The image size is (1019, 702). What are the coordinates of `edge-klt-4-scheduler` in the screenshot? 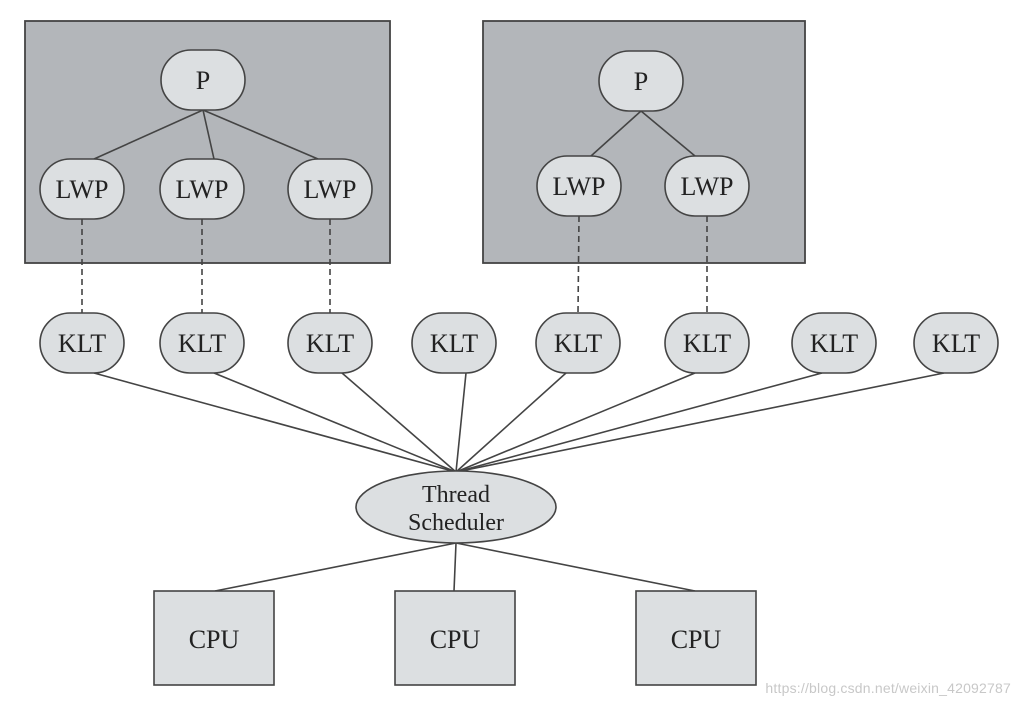 It's located at (461, 422).